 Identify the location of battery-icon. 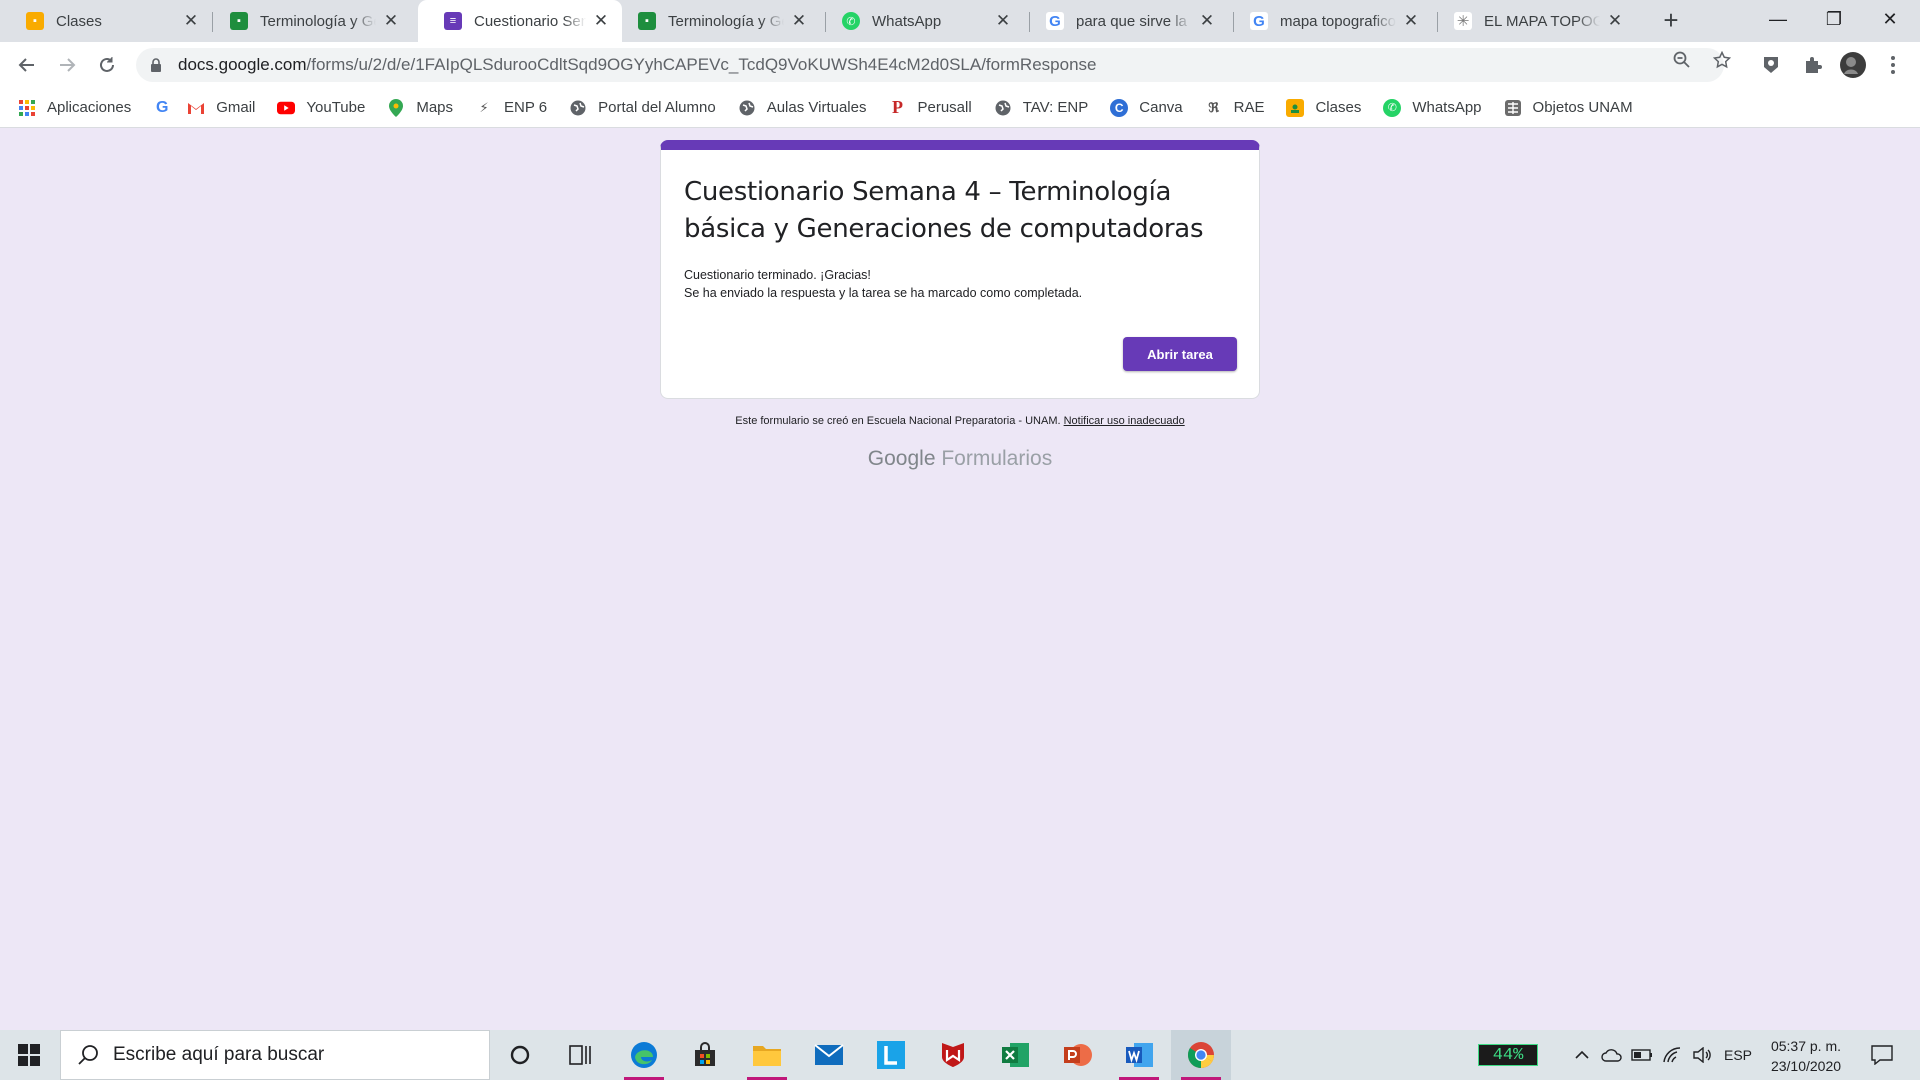
(1642, 1055).